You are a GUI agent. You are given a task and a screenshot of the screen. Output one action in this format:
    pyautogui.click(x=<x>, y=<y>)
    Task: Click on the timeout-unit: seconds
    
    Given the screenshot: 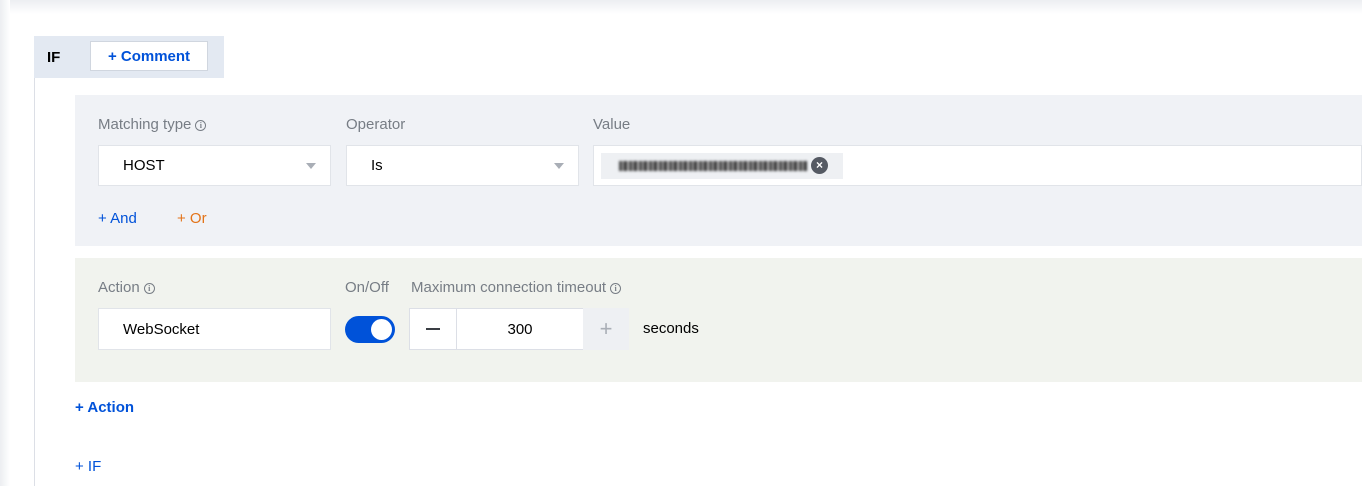 What is the action you would take?
    pyautogui.click(x=671, y=328)
    